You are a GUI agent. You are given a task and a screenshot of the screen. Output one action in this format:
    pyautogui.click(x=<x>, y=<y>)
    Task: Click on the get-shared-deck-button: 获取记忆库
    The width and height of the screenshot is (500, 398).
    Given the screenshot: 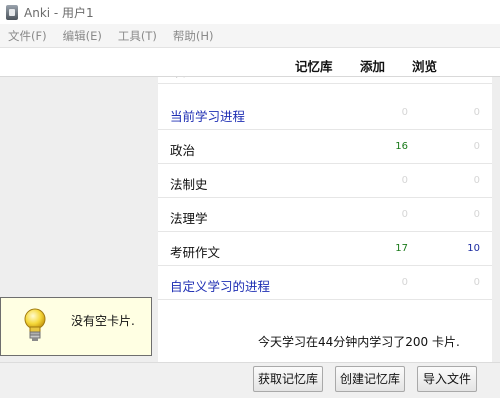 What is the action you would take?
    pyautogui.click(x=288, y=379)
    